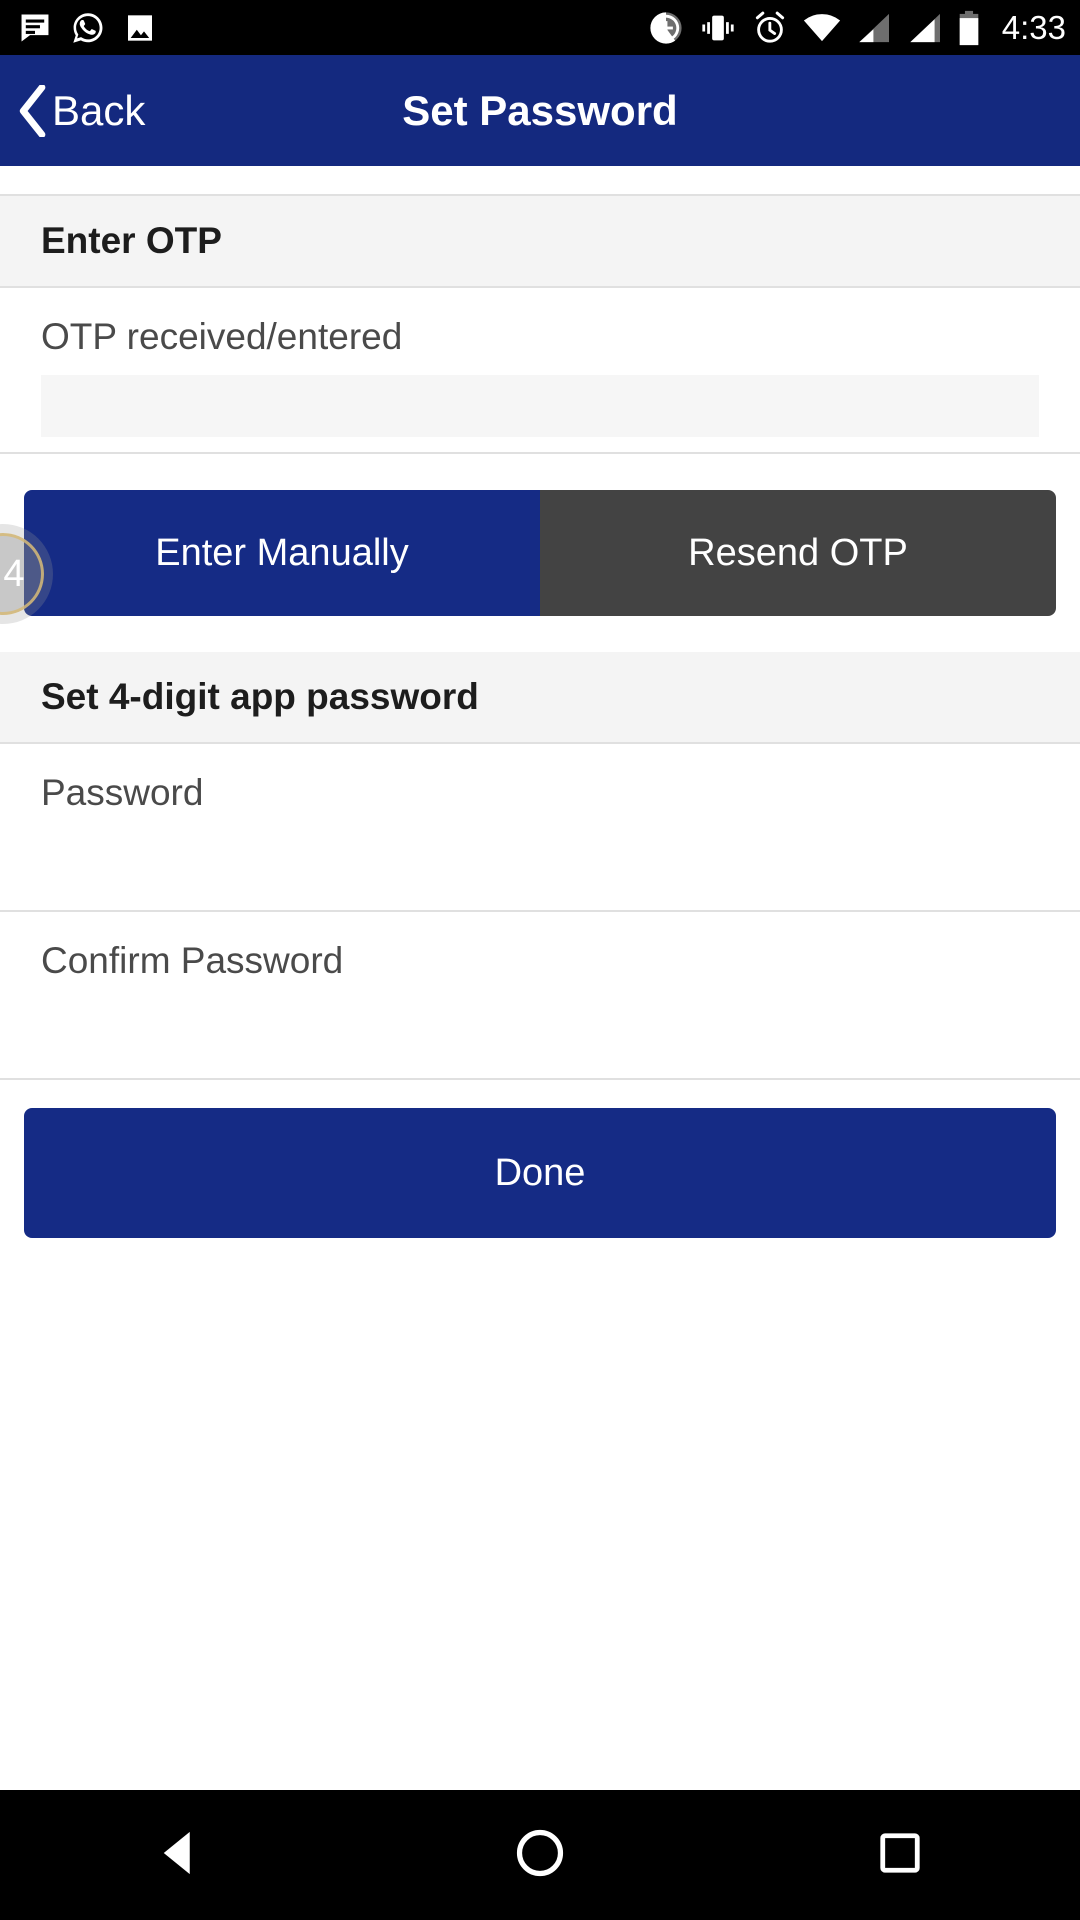 This screenshot has height=1920, width=1080. I want to click on status-bar-left-icons, so click(87, 28).